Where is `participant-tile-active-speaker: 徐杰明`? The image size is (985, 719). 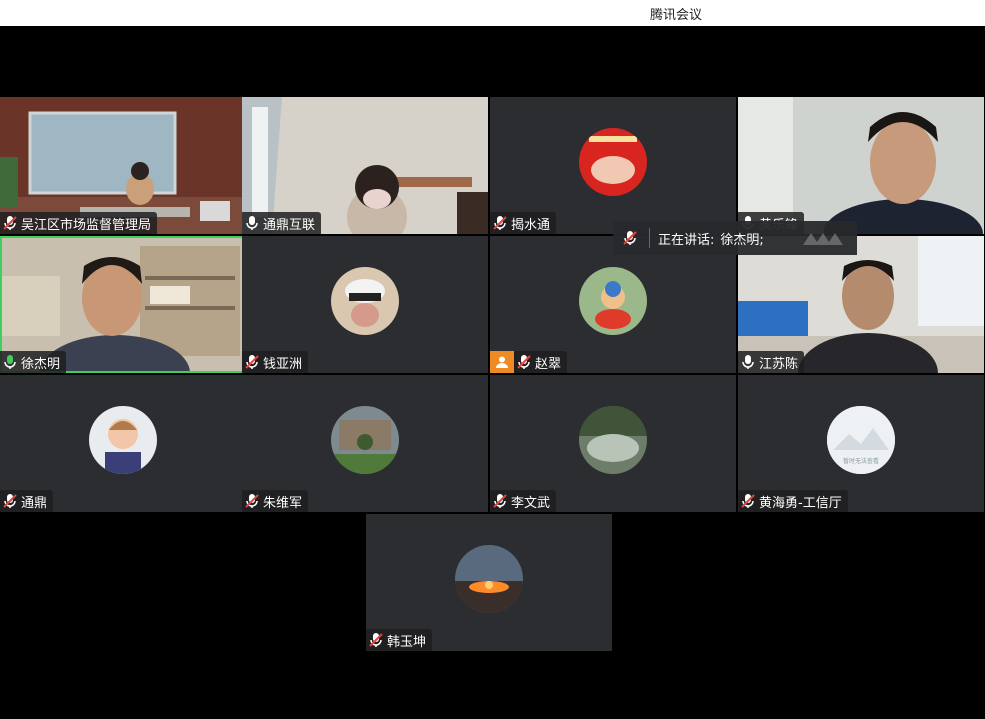
participant-tile-active-speaker: 徐杰明 is located at coordinates (123, 304).